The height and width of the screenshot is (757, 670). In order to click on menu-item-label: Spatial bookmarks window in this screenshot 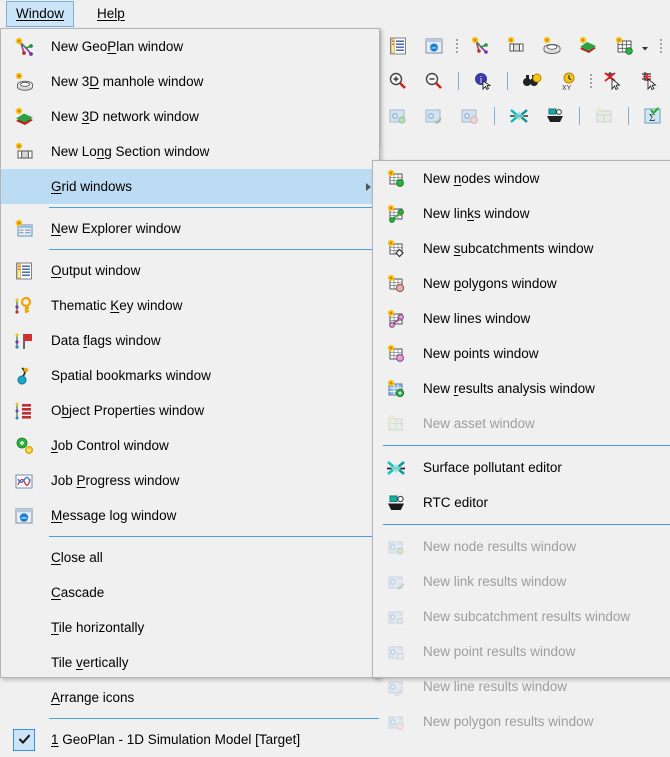, I will do `click(131, 375)`.